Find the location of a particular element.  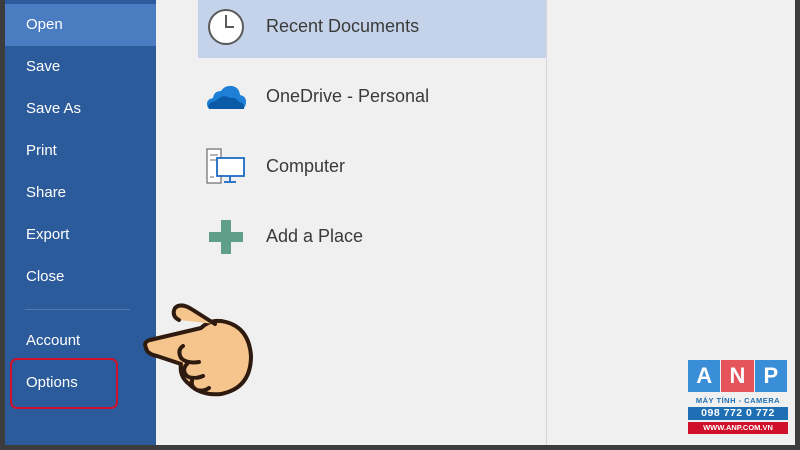

place-label: Computer is located at coordinates (306, 166).